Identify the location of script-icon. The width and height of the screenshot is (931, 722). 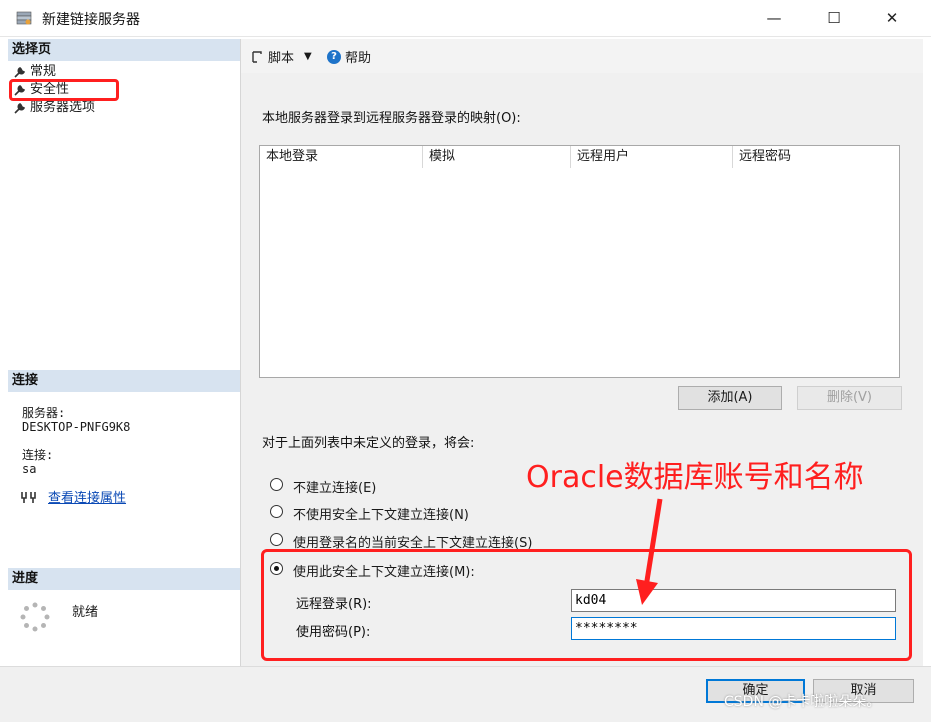
(257, 56).